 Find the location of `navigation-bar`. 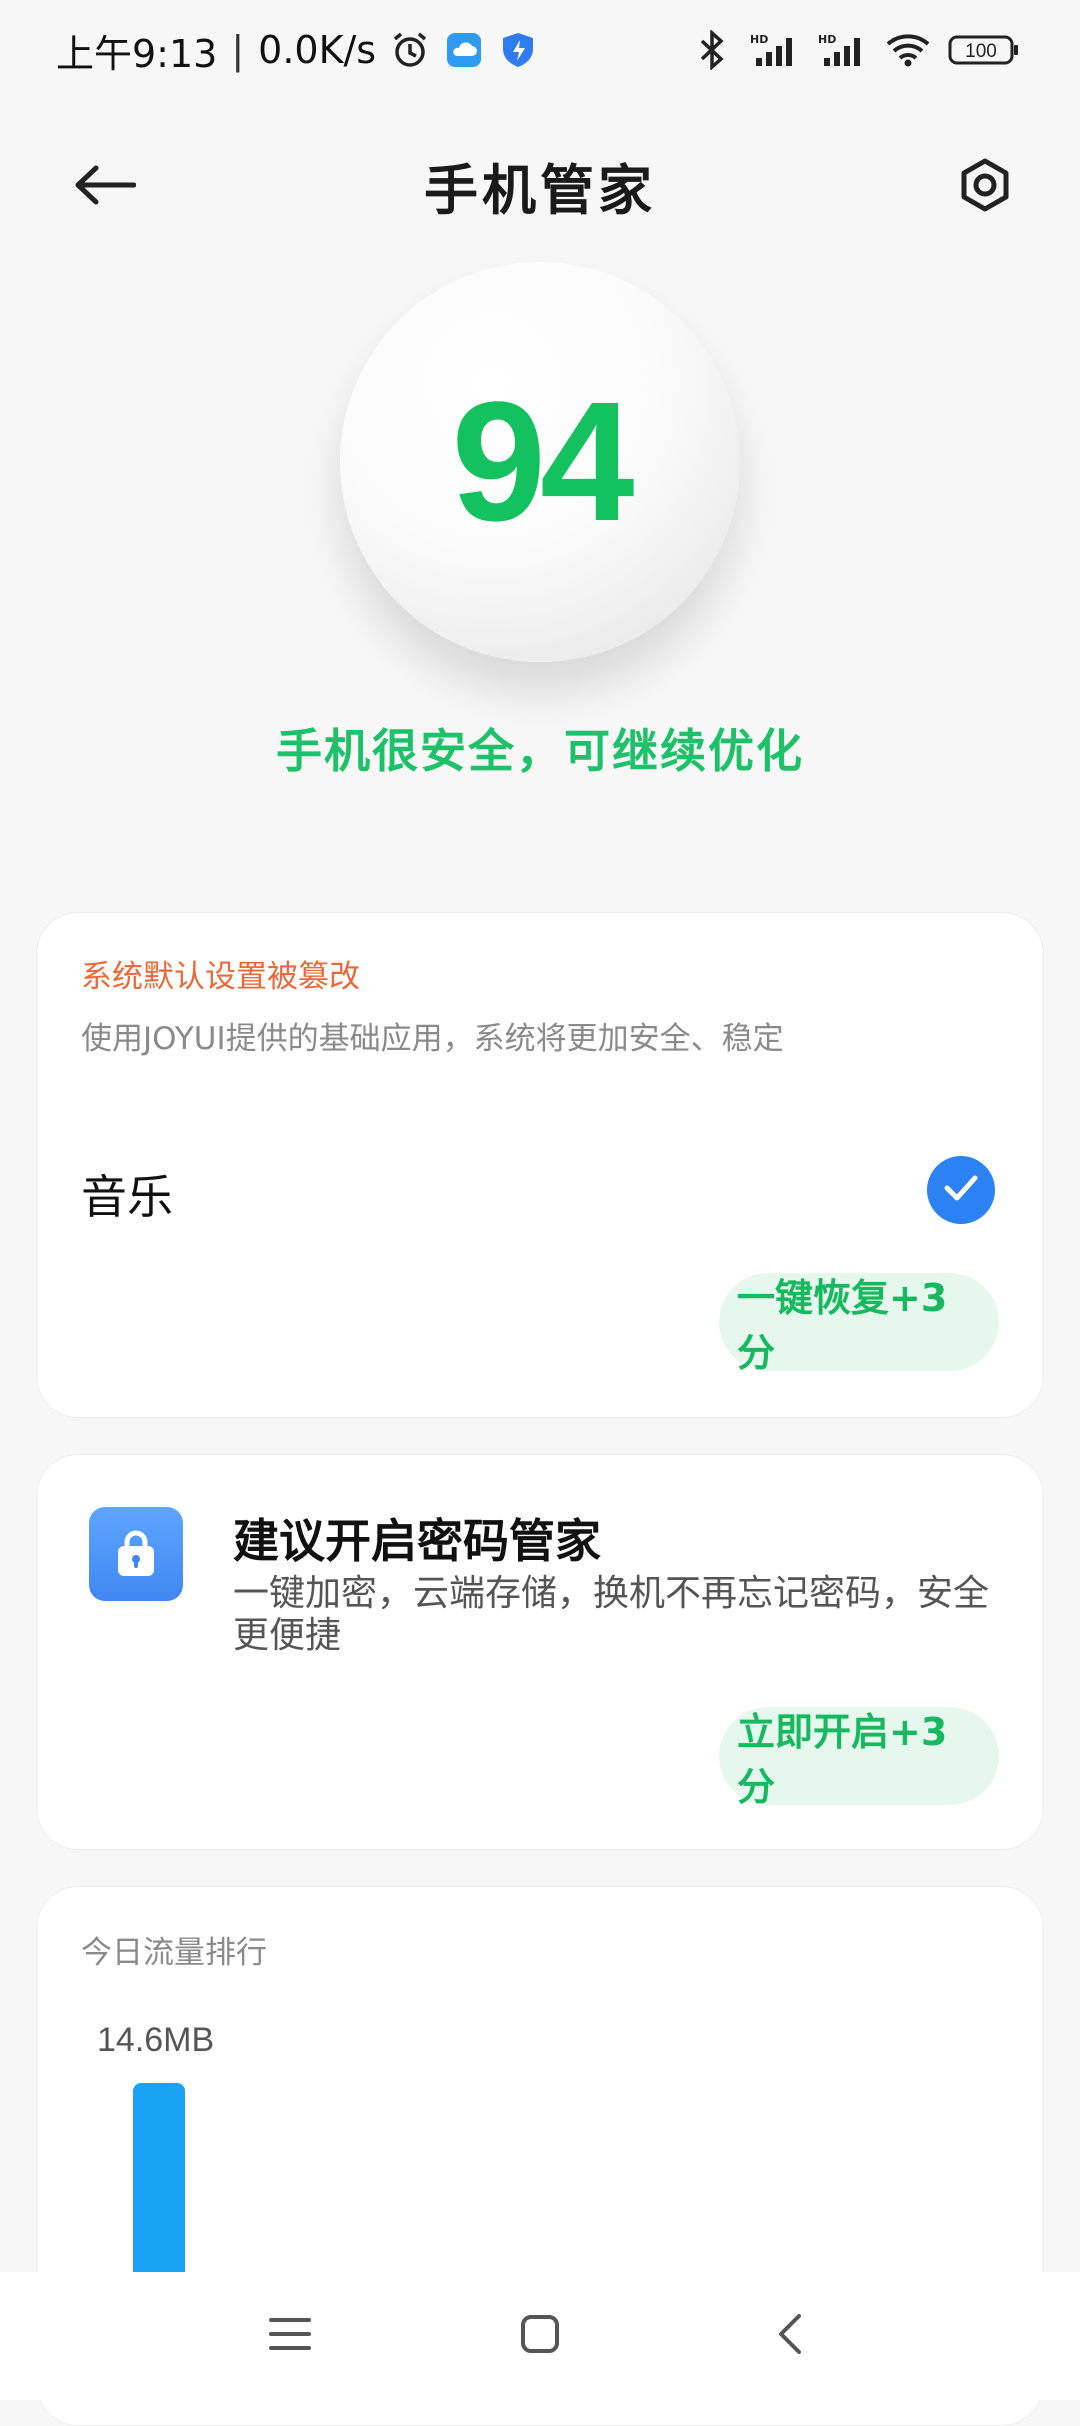

navigation-bar is located at coordinates (540, 2336).